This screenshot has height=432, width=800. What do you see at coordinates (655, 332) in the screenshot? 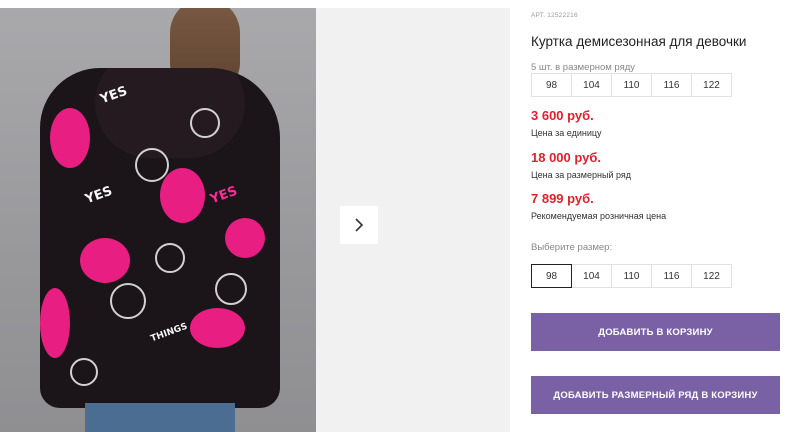
I see `add-to-cart-button: ДОБАВИТЬ В КОРЗИНУ` at bounding box center [655, 332].